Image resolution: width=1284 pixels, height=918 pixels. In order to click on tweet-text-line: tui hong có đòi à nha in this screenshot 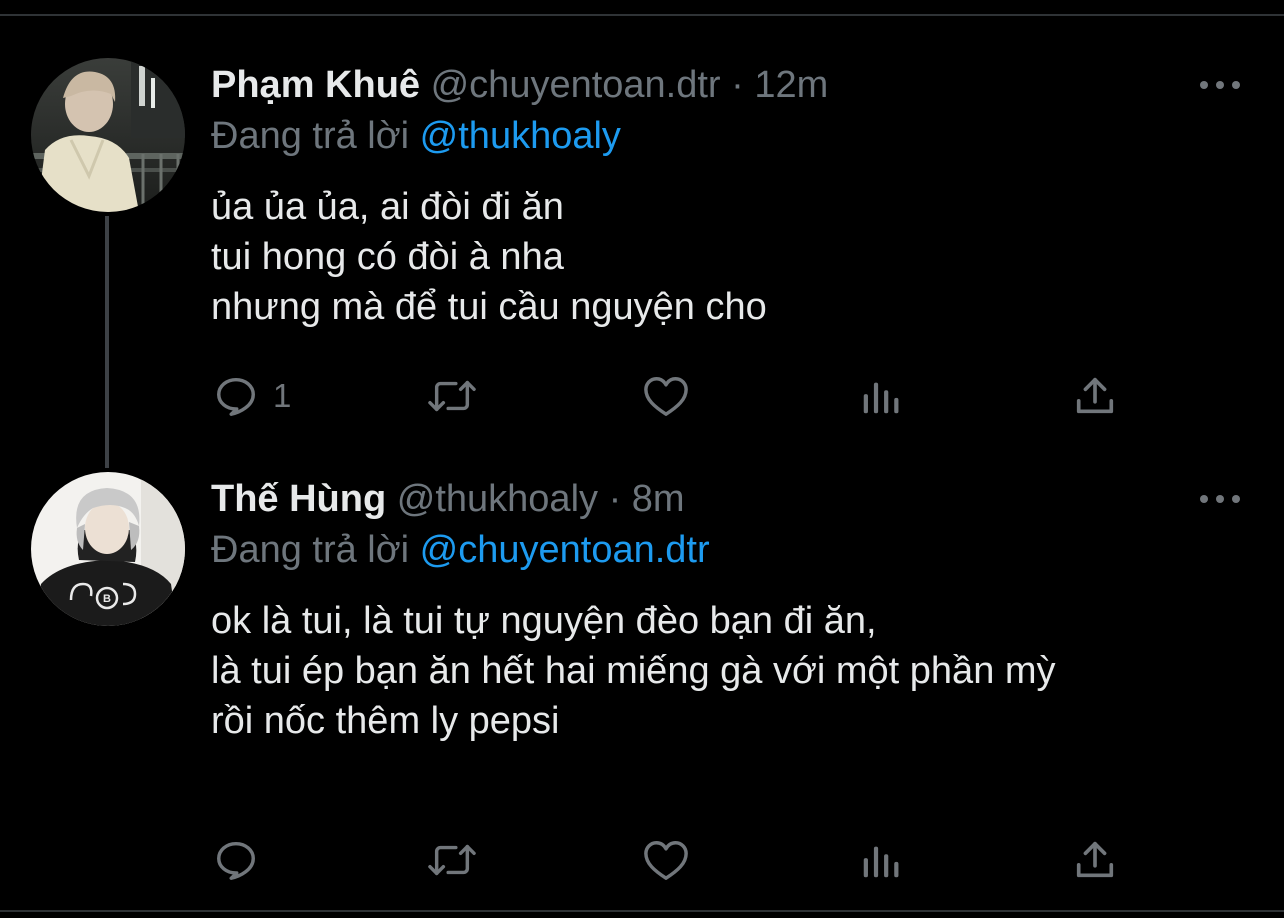, I will do `click(387, 257)`.